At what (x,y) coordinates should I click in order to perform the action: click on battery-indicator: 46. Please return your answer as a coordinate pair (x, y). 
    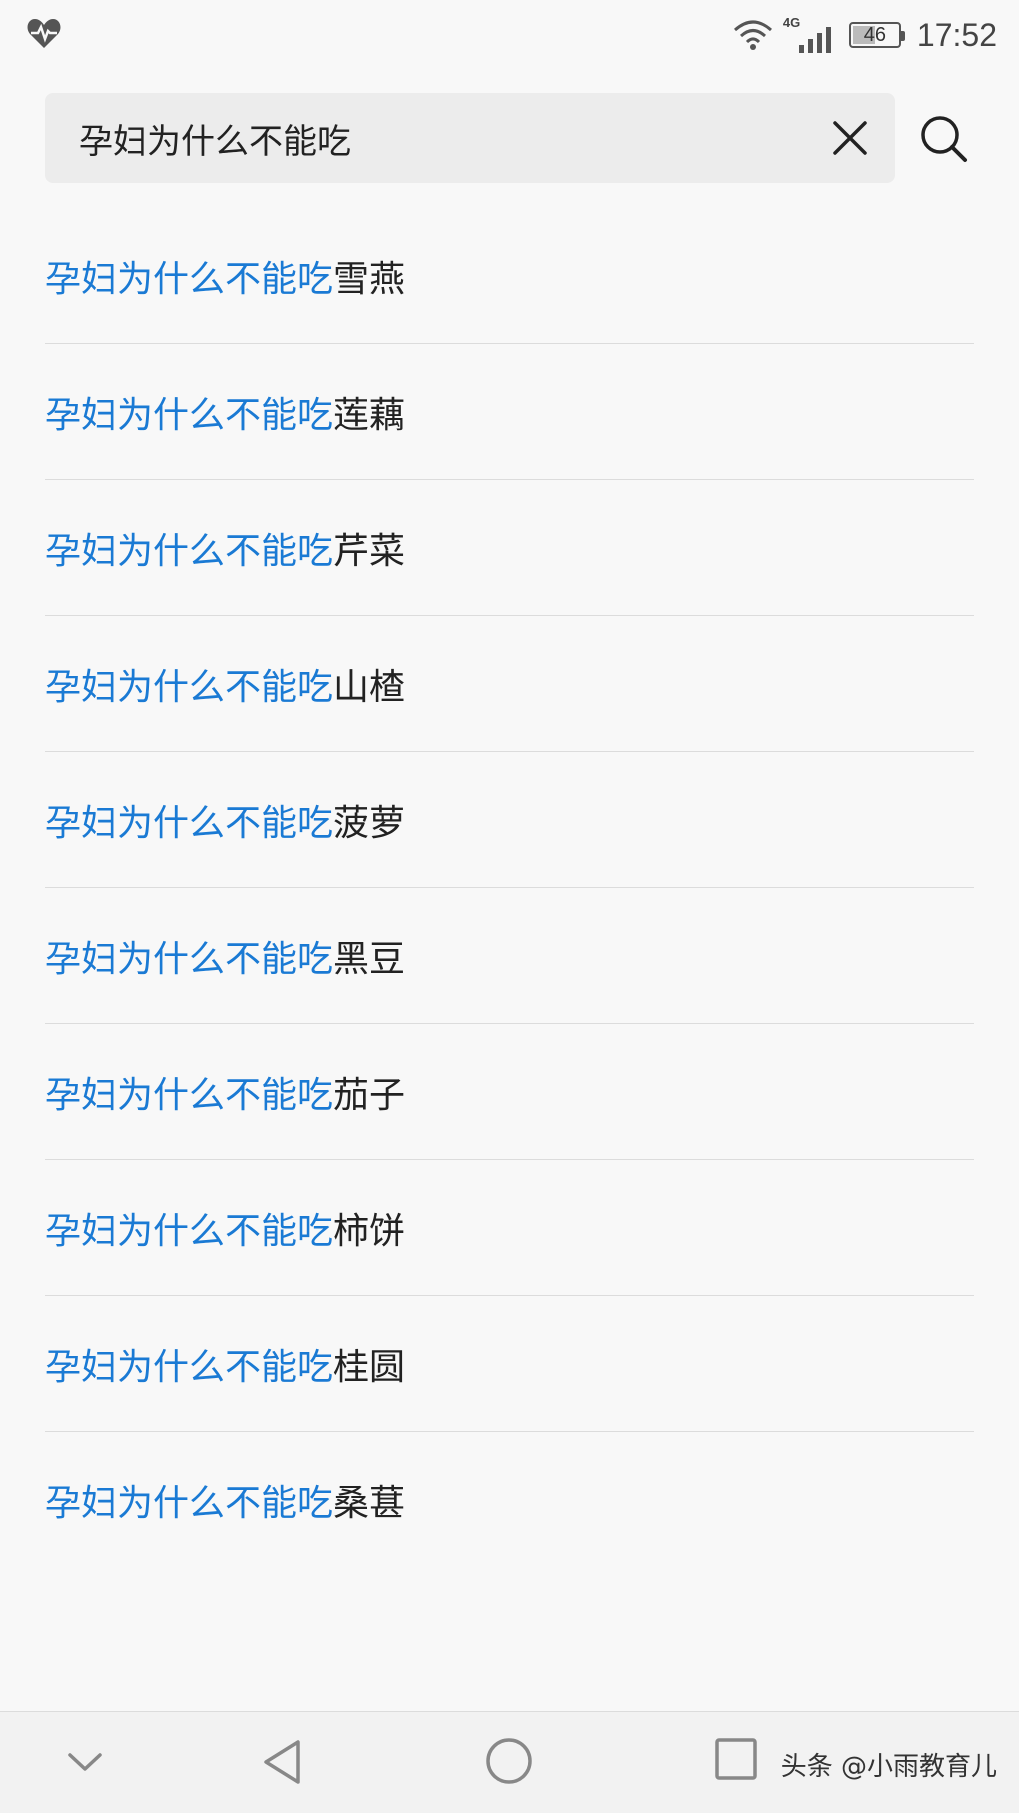
    Looking at the image, I should click on (876, 35).